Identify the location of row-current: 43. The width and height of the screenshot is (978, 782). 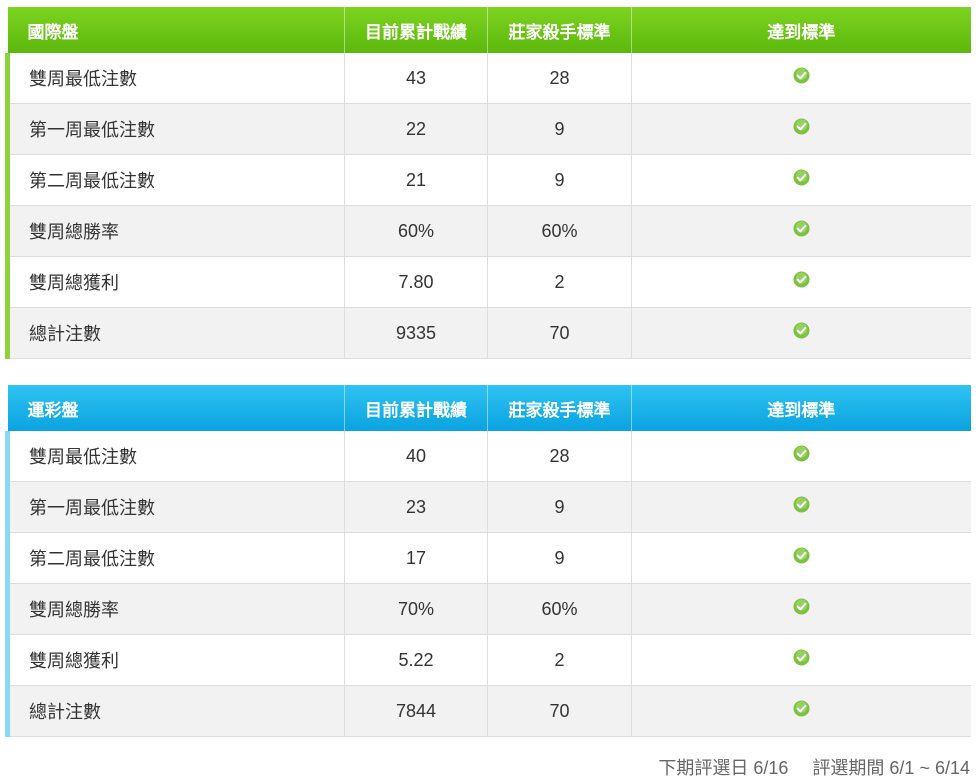
(416, 78).